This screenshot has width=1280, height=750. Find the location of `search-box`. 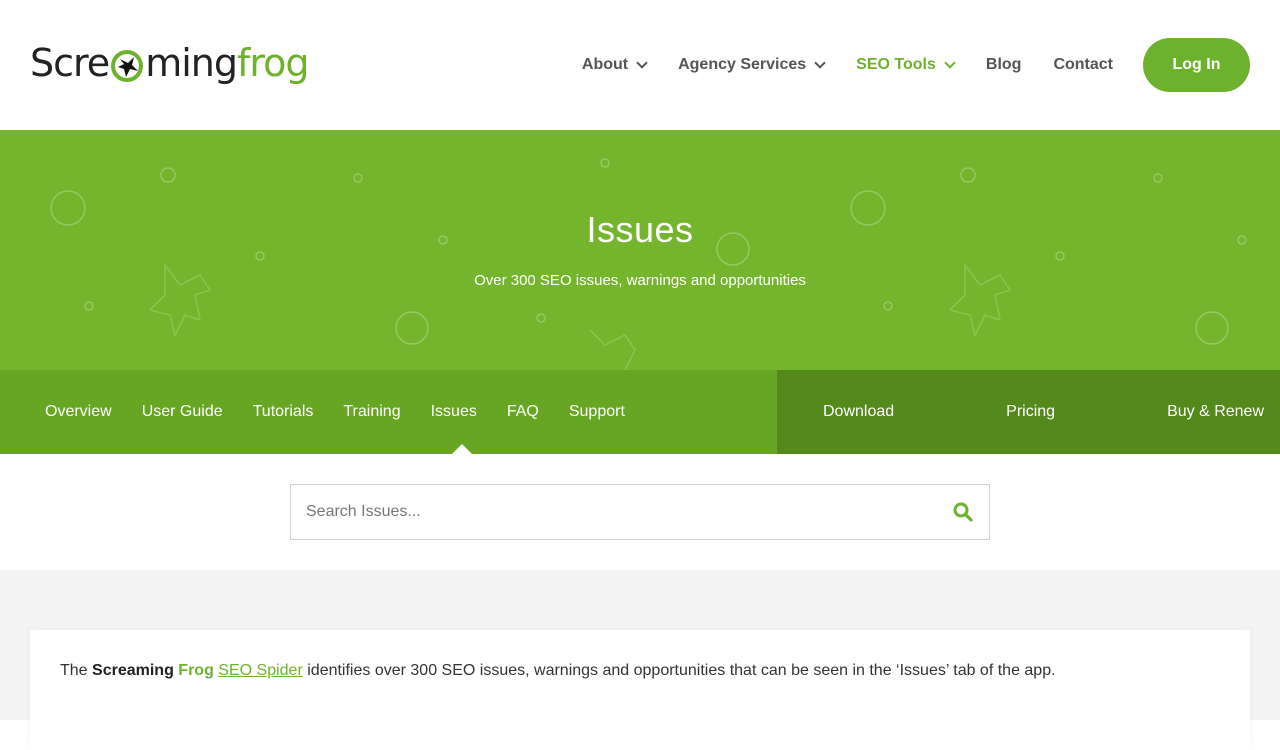

search-box is located at coordinates (640, 512).